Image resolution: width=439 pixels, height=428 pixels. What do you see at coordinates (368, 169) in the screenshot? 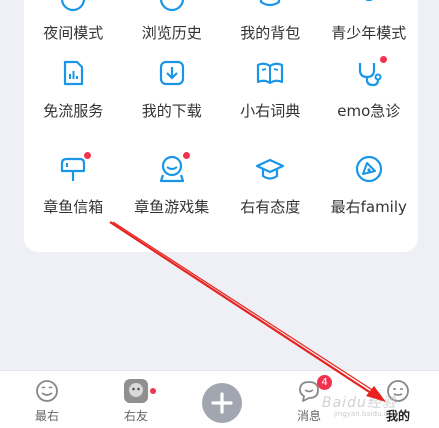
I see `family-icon` at bounding box center [368, 169].